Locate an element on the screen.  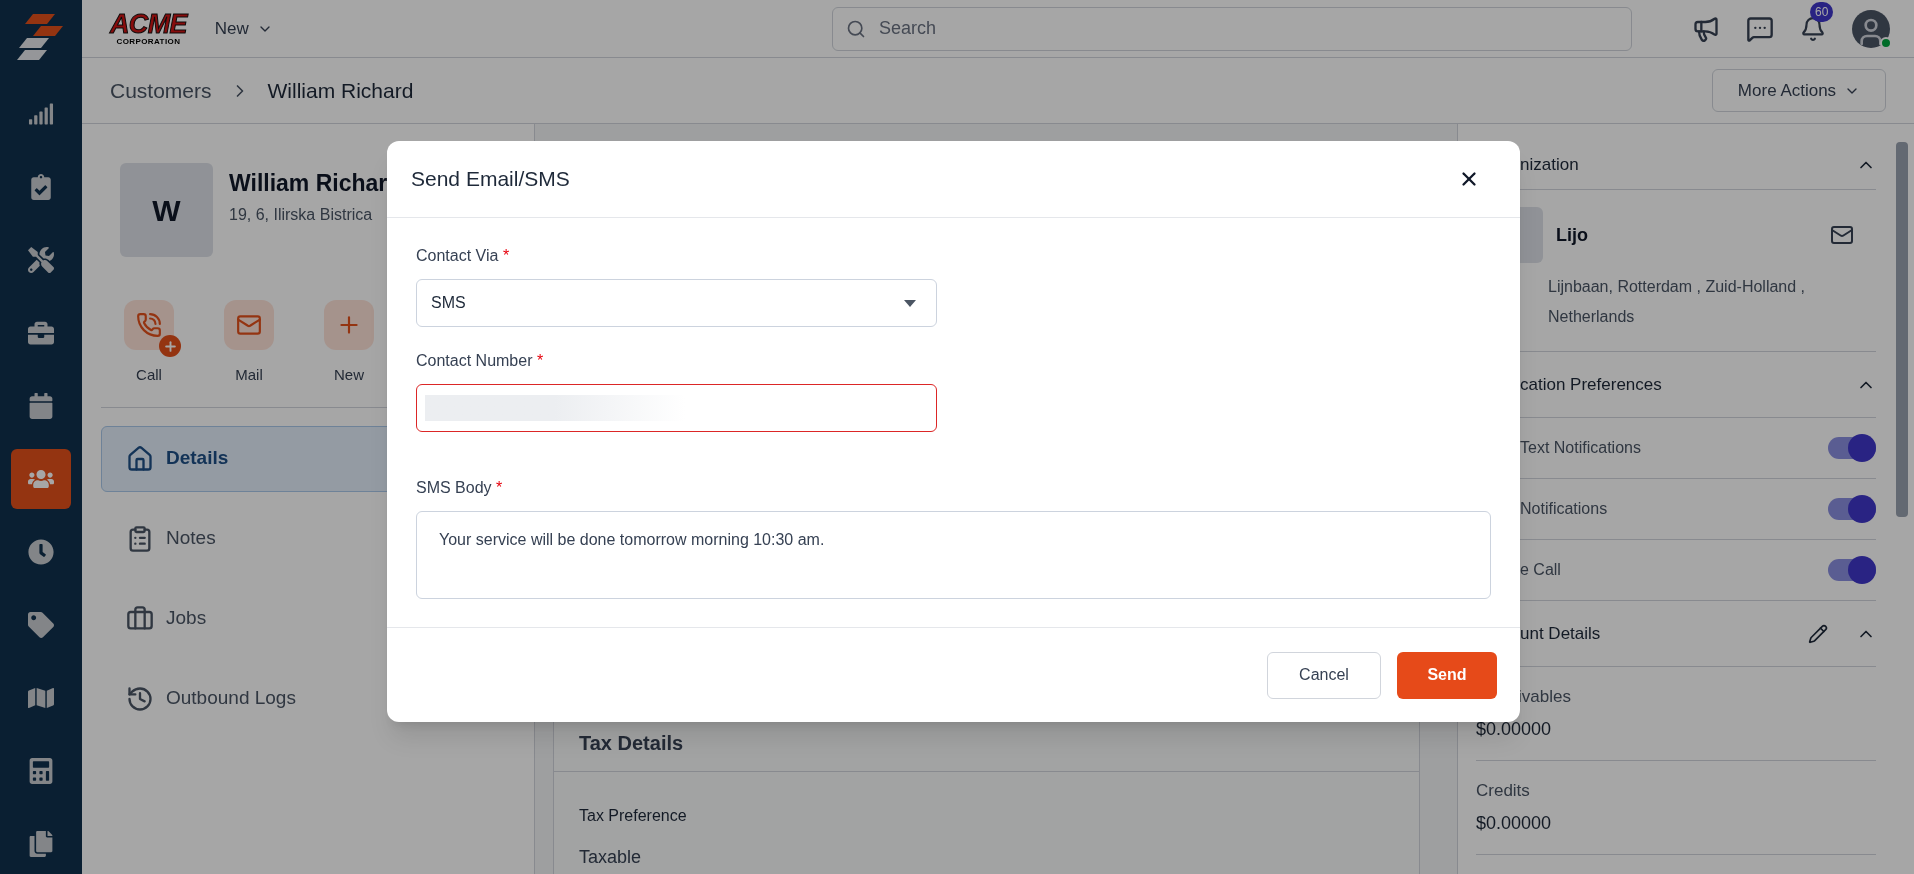
edit-icon is located at coordinates (1818, 633).